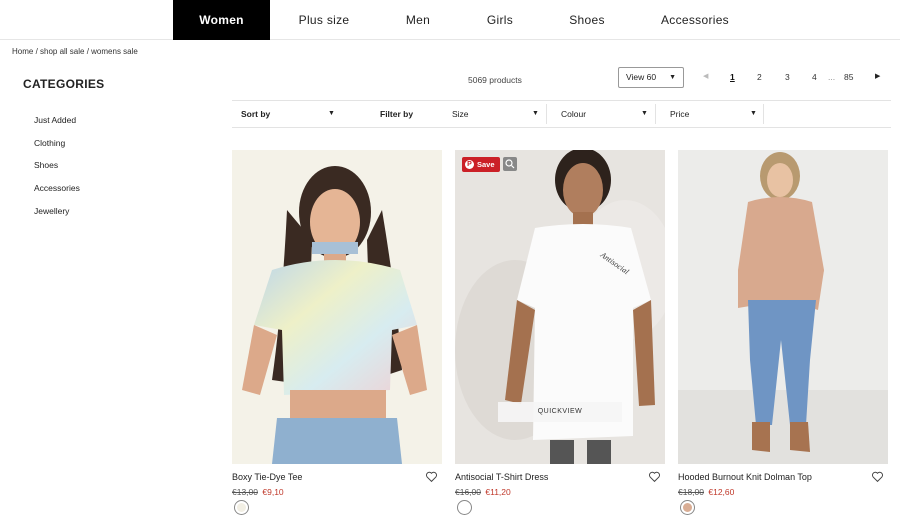 This screenshot has height=522, width=900. Describe the element at coordinates (418, 20) in the screenshot. I see `nav-men: Men` at that location.